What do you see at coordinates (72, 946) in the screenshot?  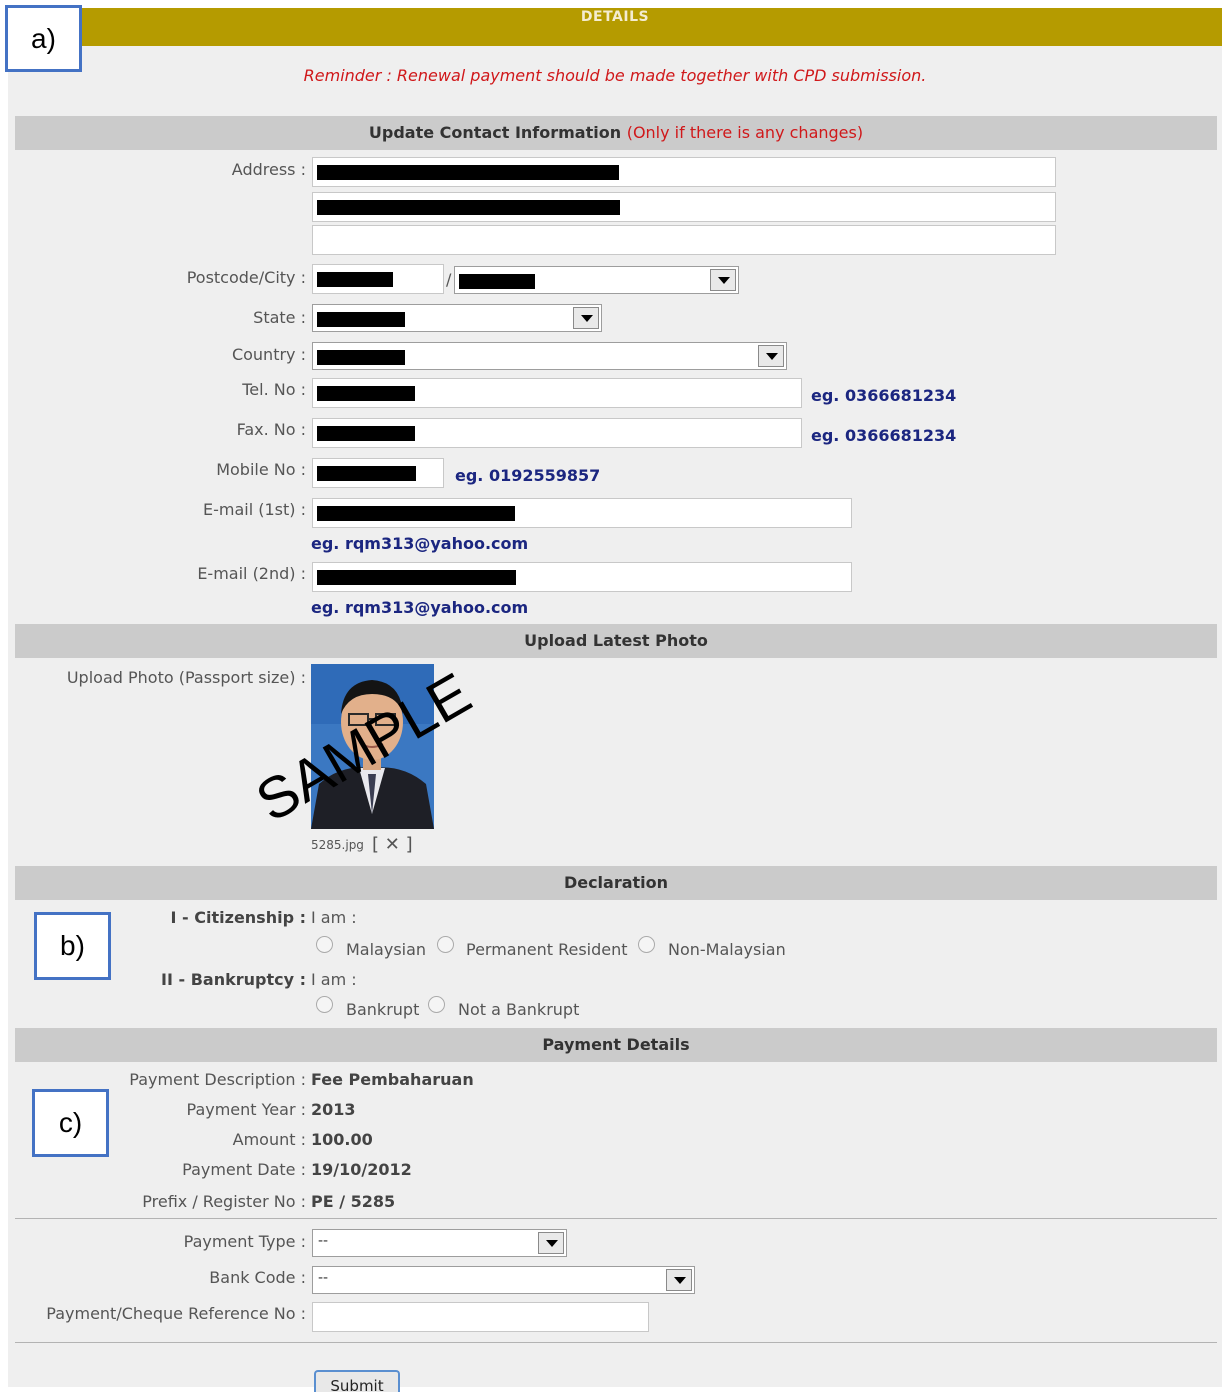 I see `callout-b: b)` at bounding box center [72, 946].